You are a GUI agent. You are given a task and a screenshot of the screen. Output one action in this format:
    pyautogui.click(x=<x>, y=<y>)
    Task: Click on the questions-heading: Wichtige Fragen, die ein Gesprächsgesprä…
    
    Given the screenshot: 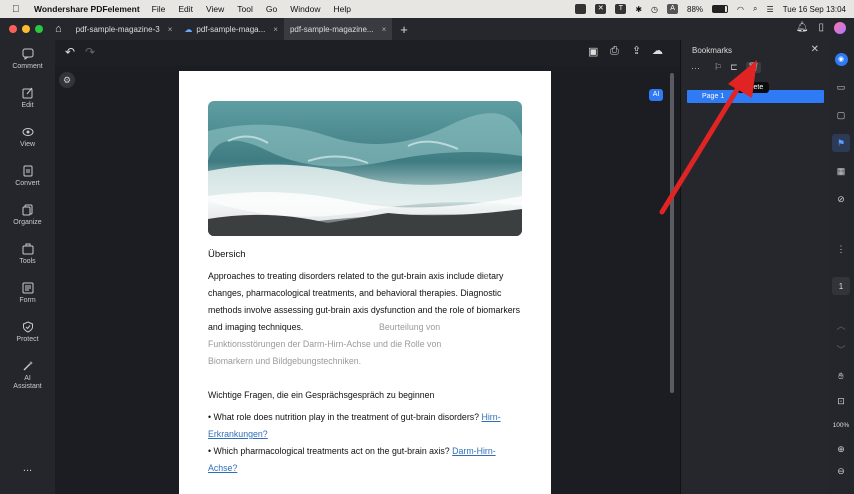 What is the action you would take?
    pyautogui.click(x=321, y=395)
    